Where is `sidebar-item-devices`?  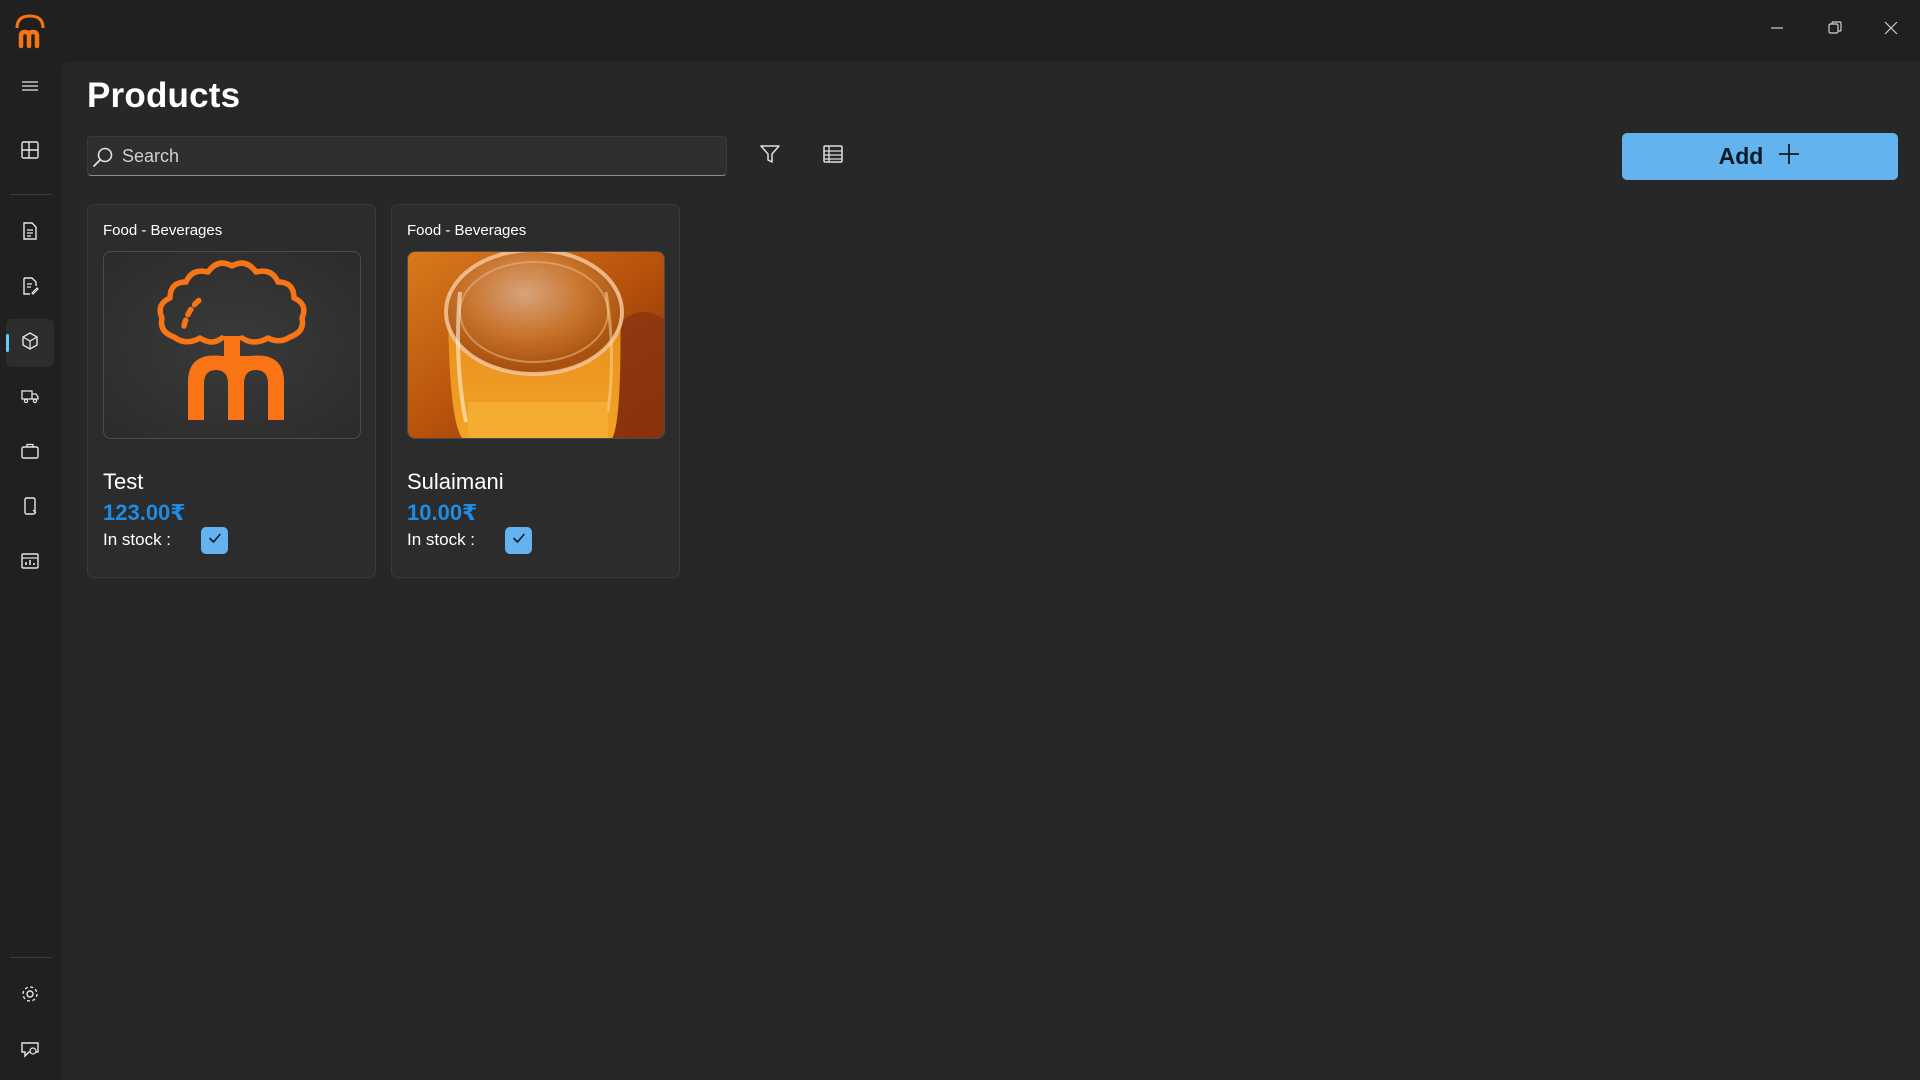
sidebar-item-devices is located at coordinates (30, 508).